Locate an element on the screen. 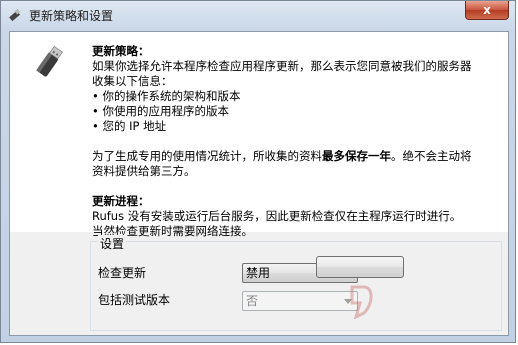  watermark-icon is located at coordinates (361, 302).